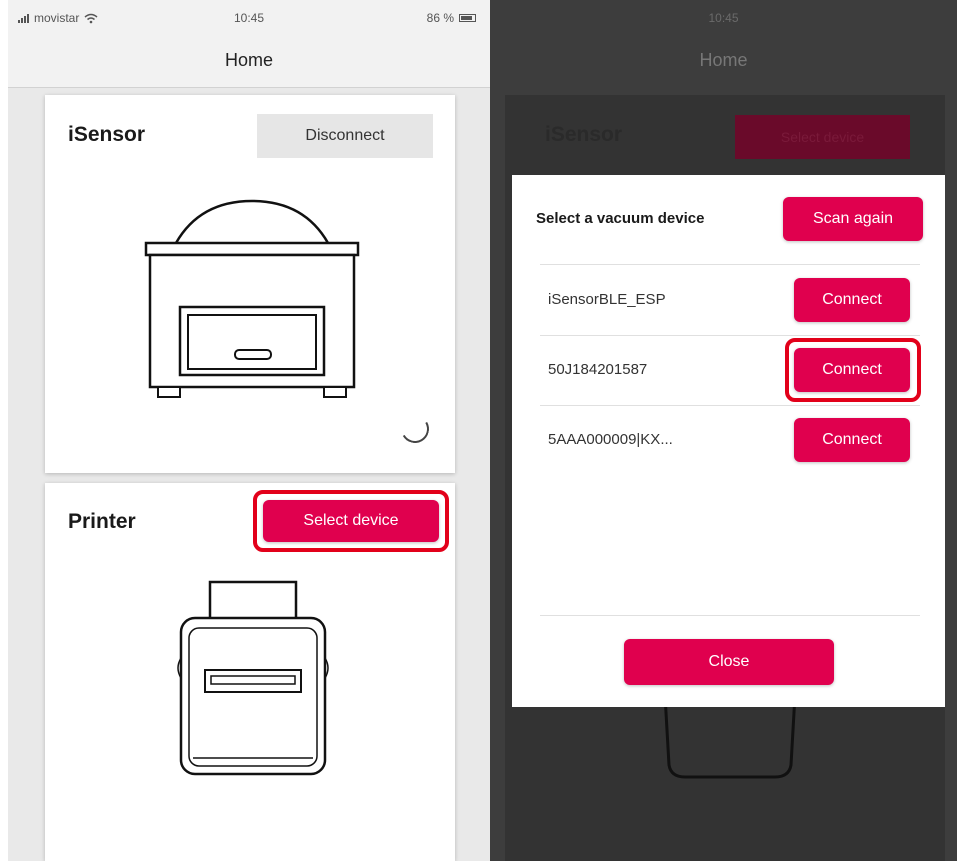  Describe the element at coordinates (345, 136) in the screenshot. I see `disconnect-button: Disconnect` at that location.